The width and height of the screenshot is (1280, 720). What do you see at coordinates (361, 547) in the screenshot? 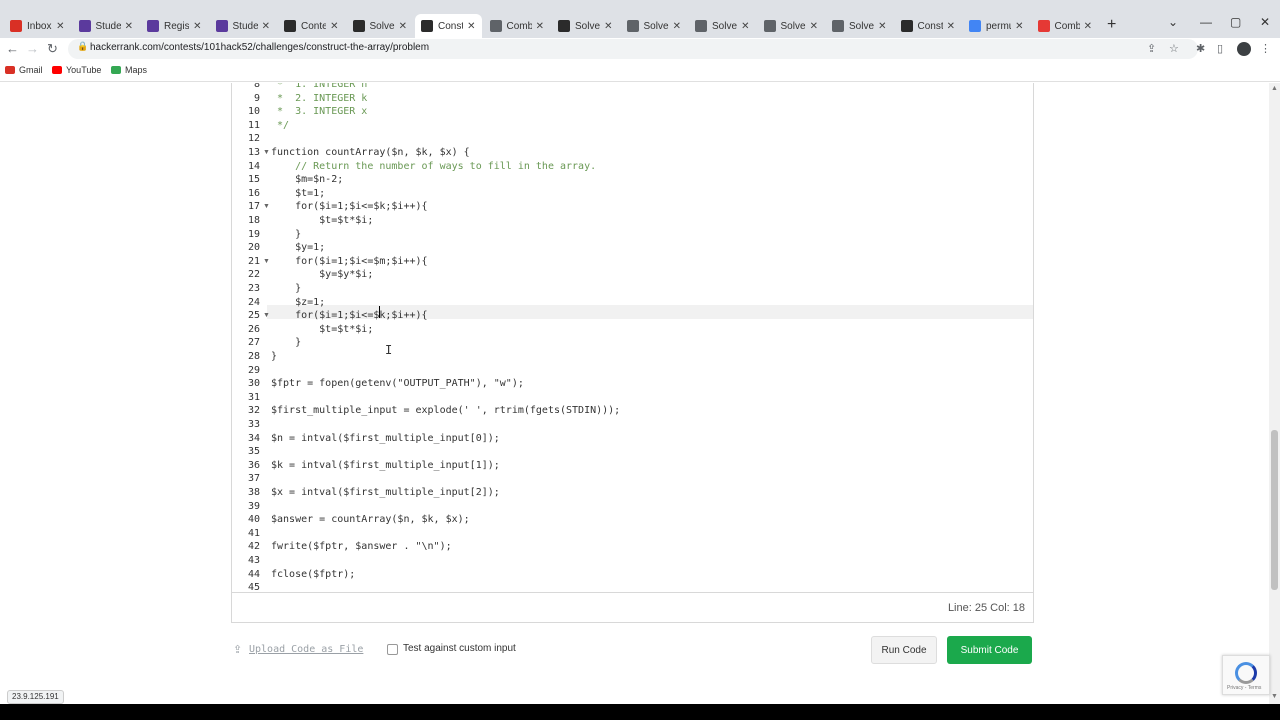
I see `code-line: fwrite($fptr, $answer . "\n");` at bounding box center [361, 547].